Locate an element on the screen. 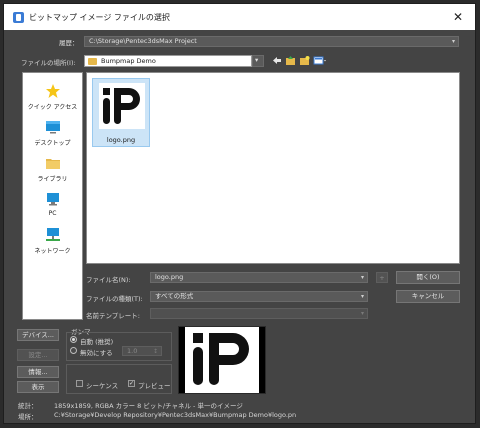 The height and width of the screenshot is (428, 480). template-label: 名前テンプレート: is located at coordinates (113, 316).